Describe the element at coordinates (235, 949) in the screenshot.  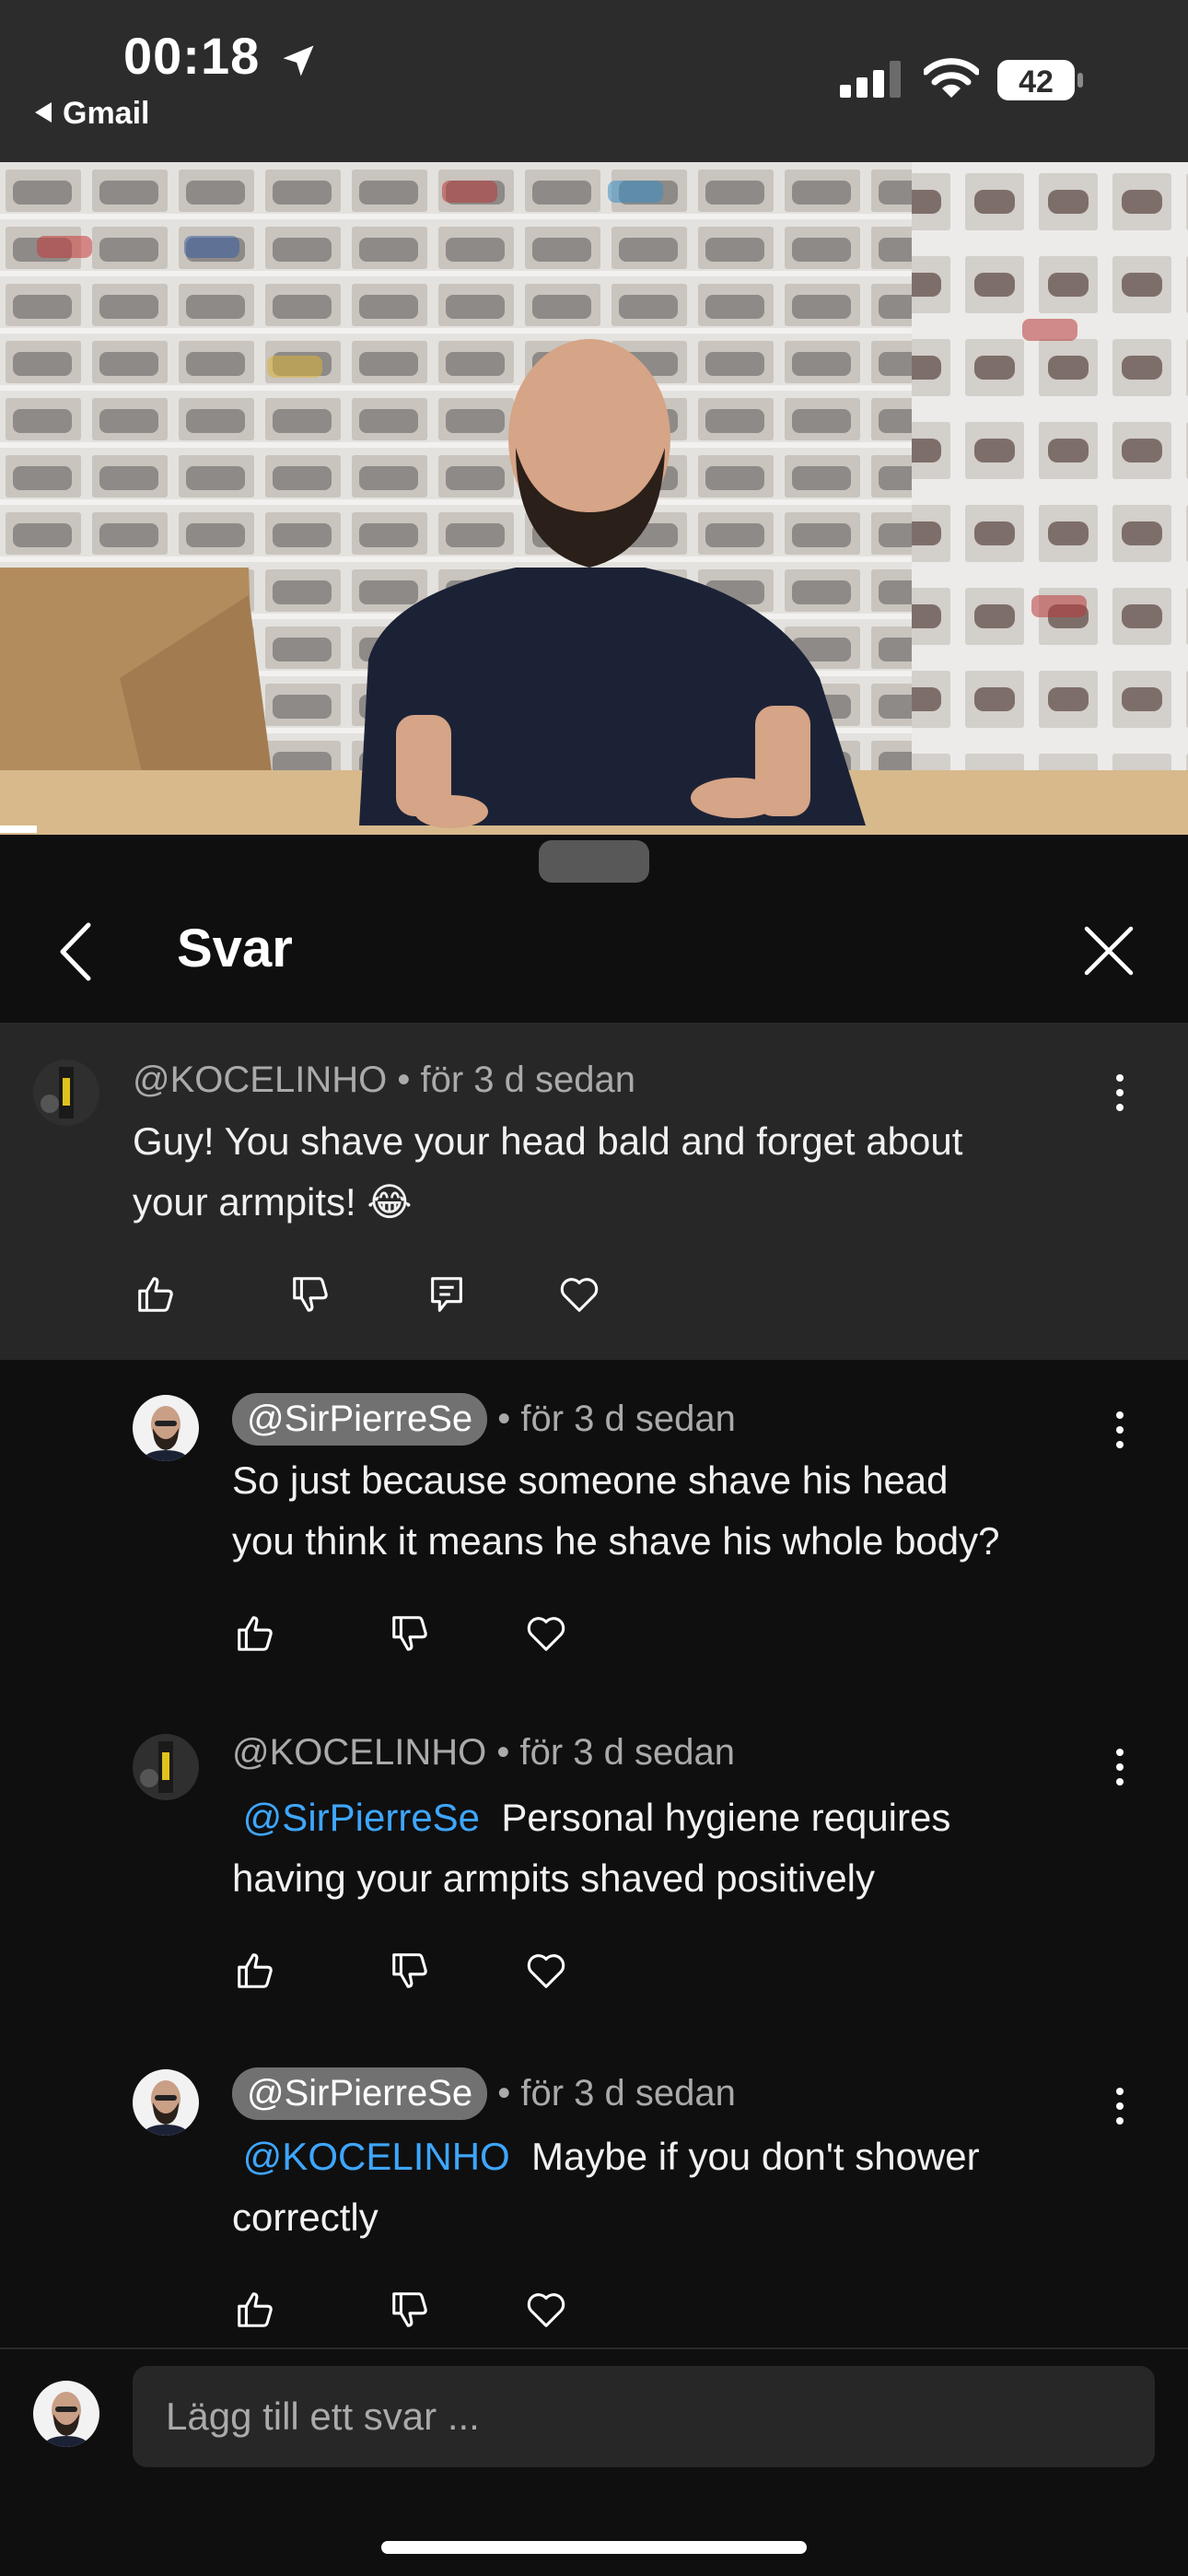
I see `sheet-title: Svar` at that location.